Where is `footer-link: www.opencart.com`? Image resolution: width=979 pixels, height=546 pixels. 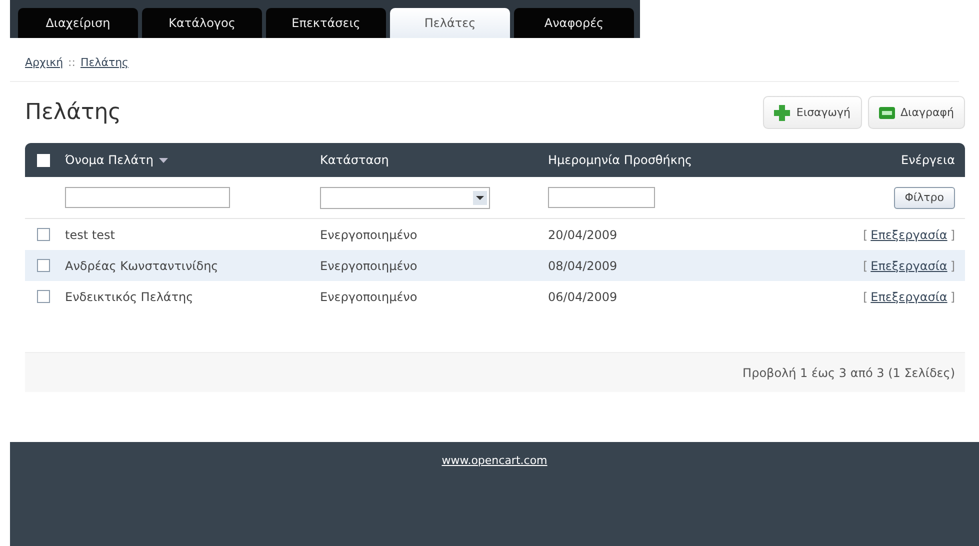
footer-link: www.opencart.com is located at coordinates (495, 500).